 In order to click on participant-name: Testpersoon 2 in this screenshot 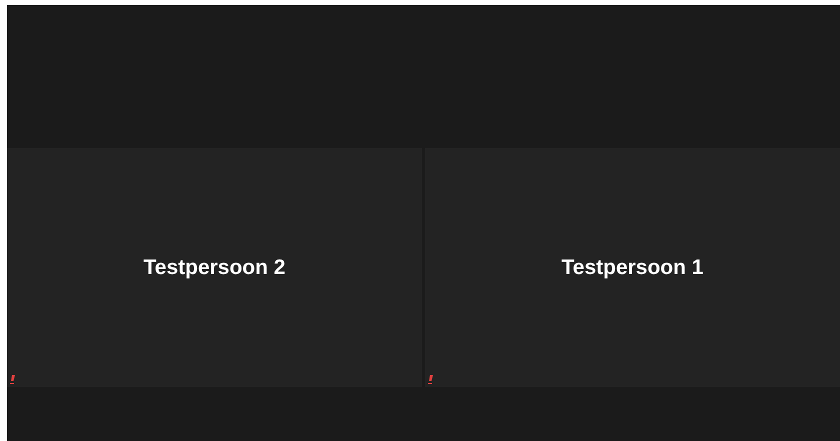, I will do `click(215, 267)`.